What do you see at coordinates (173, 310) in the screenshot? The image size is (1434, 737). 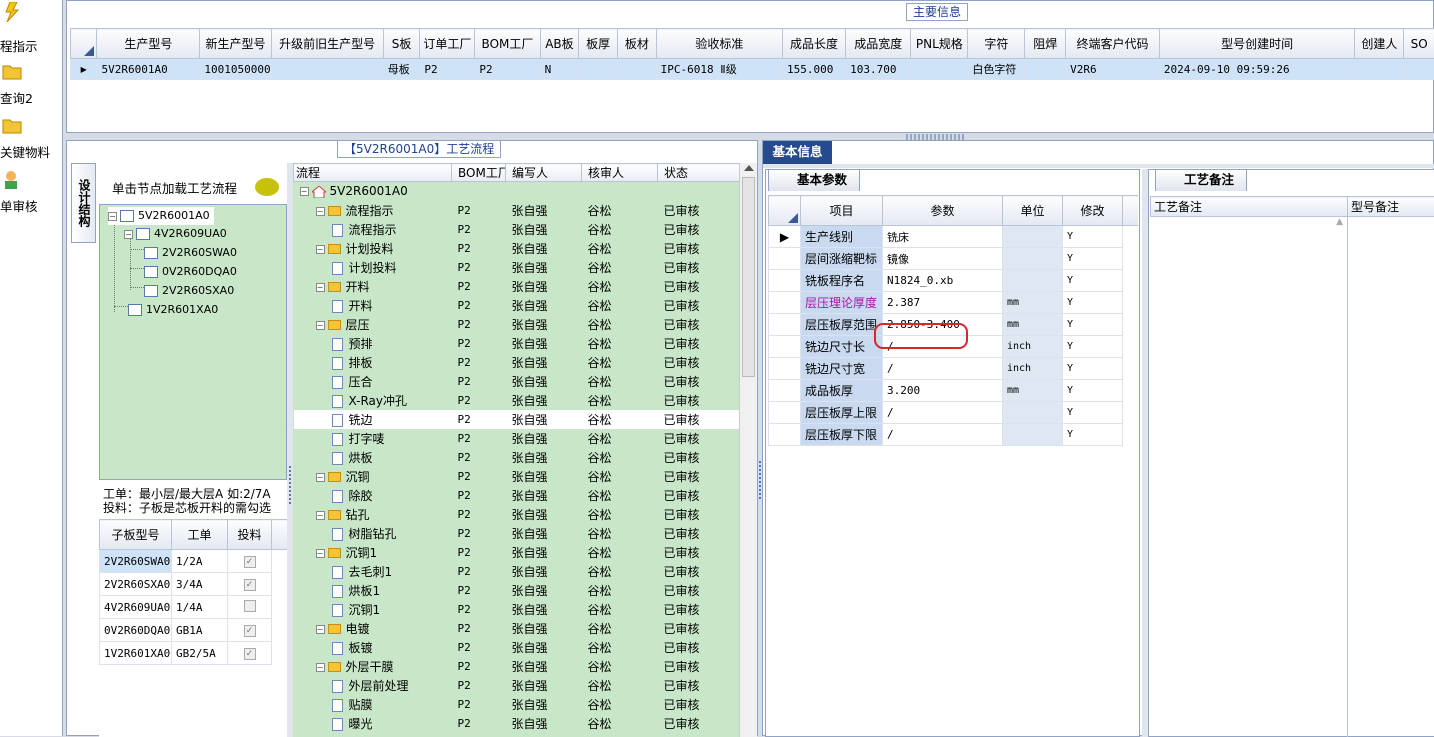 I see `tree-node-child: 1V2R601XA0` at bounding box center [173, 310].